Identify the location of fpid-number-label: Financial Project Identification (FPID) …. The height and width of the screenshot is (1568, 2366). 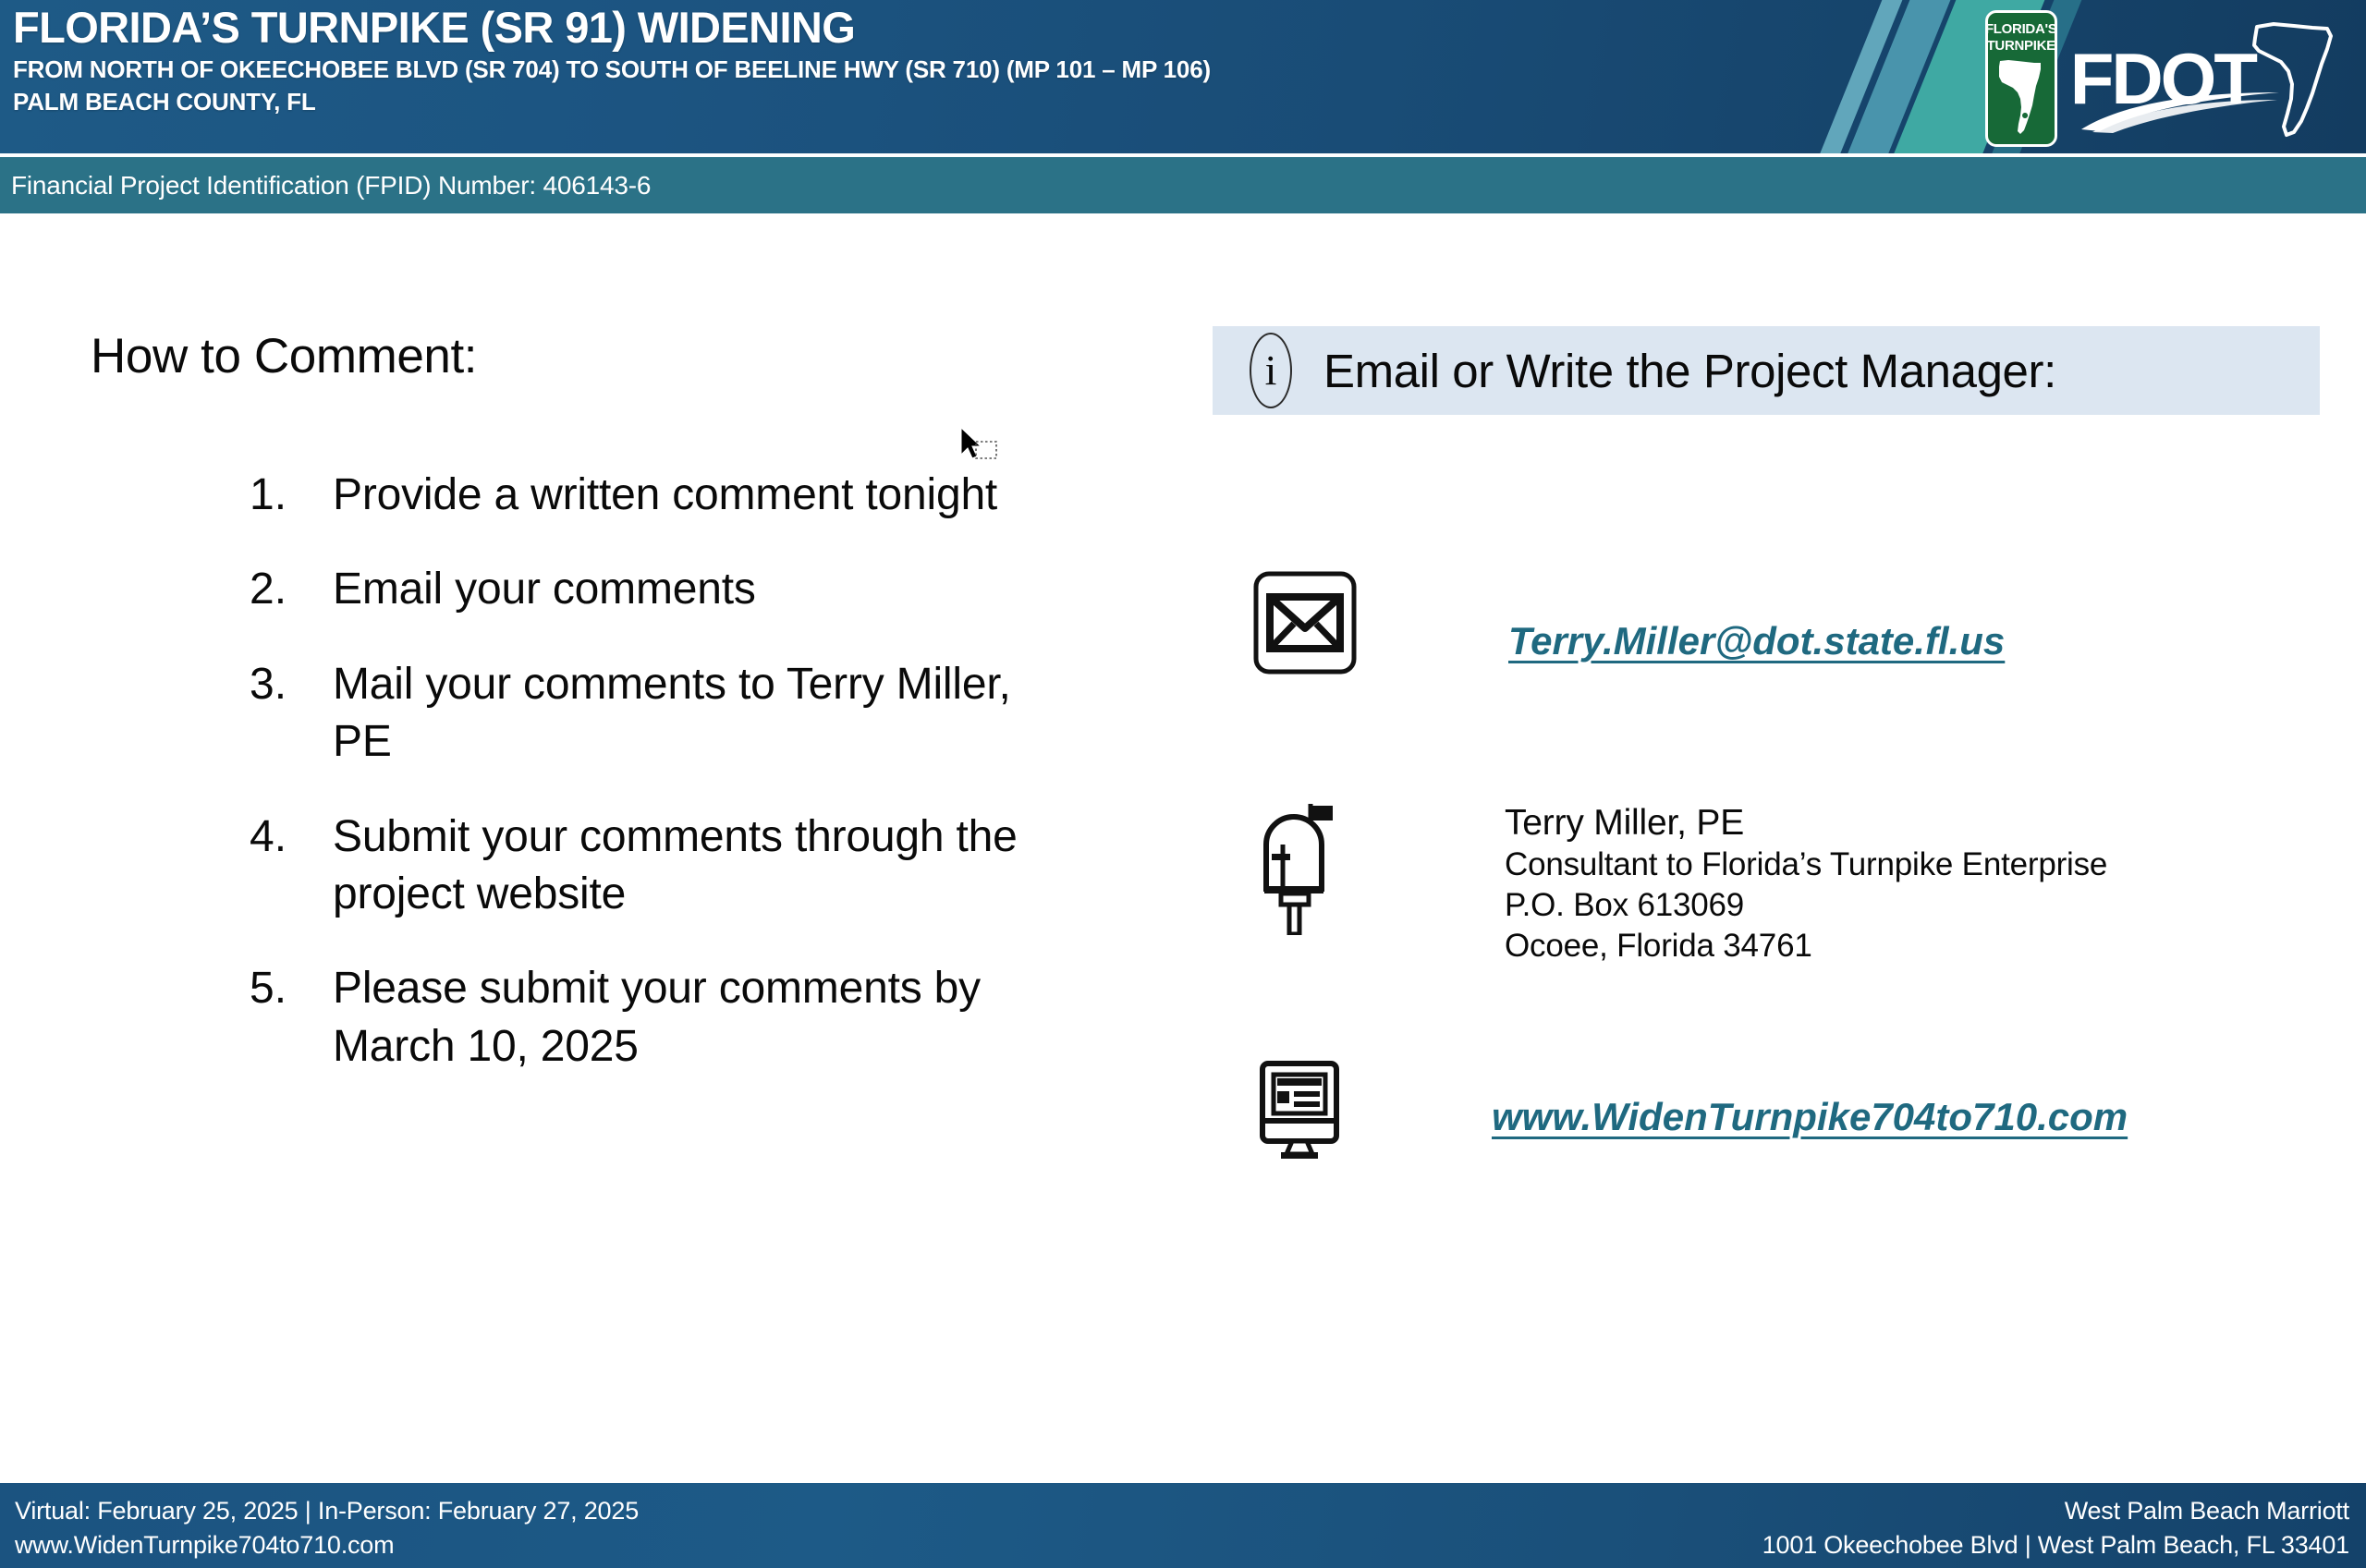
(331, 185).